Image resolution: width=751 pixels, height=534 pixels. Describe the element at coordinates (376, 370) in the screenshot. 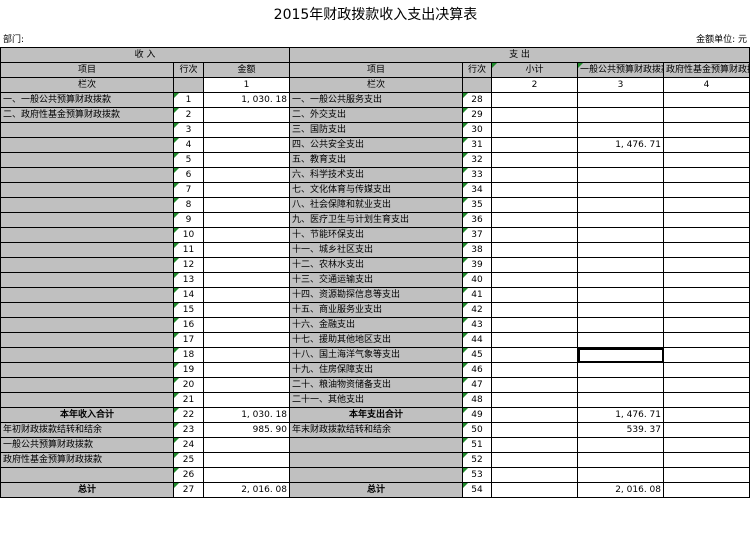

I see `expense-item-cell: 十九、住房保障支出` at that location.